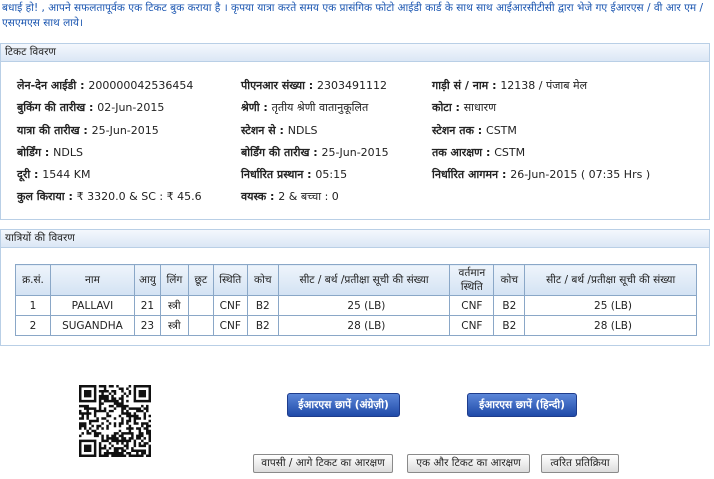  What do you see at coordinates (115, 421) in the screenshot?
I see `qr-code-icon` at bounding box center [115, 421].